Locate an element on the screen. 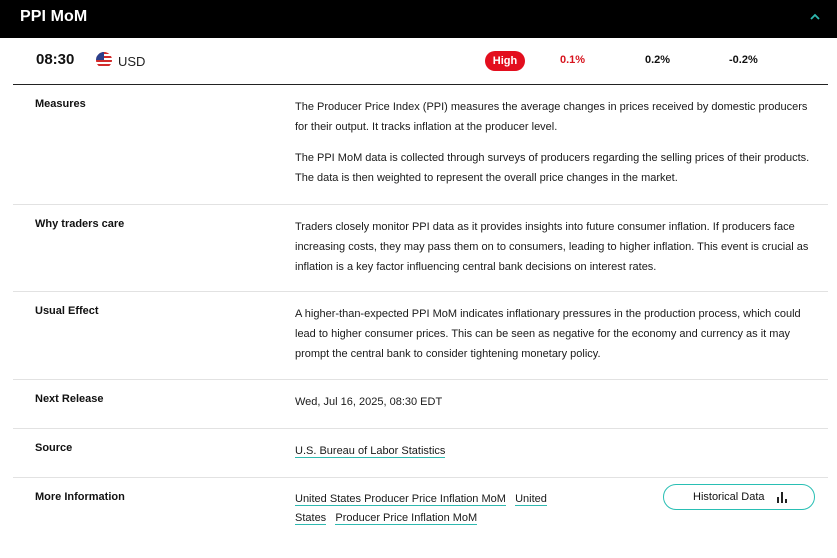 The height and width of the screenshot is (558, 837). historical-data-button: Historical Data is located at coordinates (739, 497).